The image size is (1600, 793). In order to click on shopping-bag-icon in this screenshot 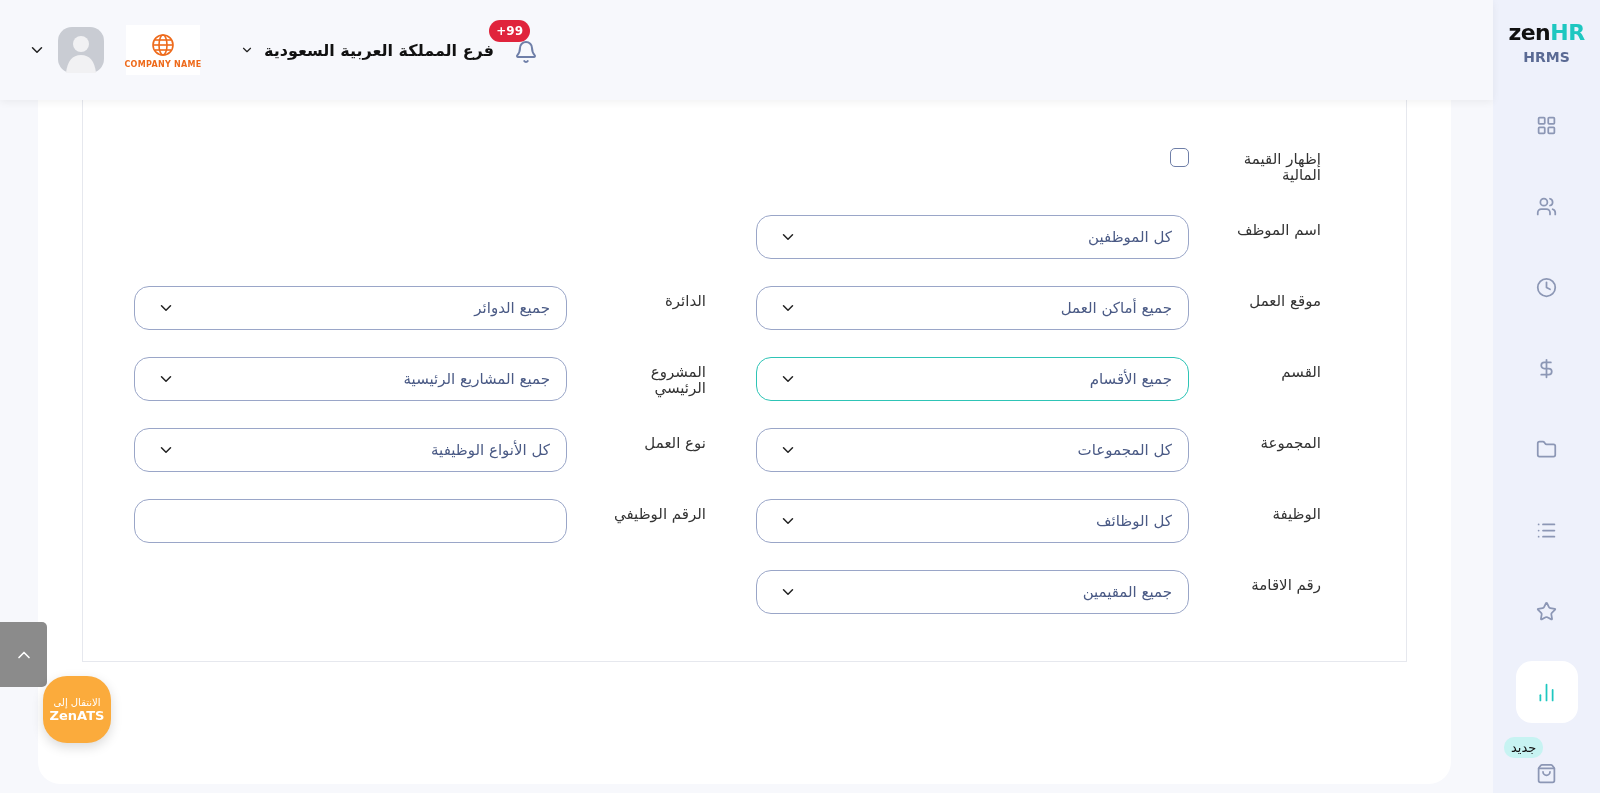, I will do `click(1546, 773)`.